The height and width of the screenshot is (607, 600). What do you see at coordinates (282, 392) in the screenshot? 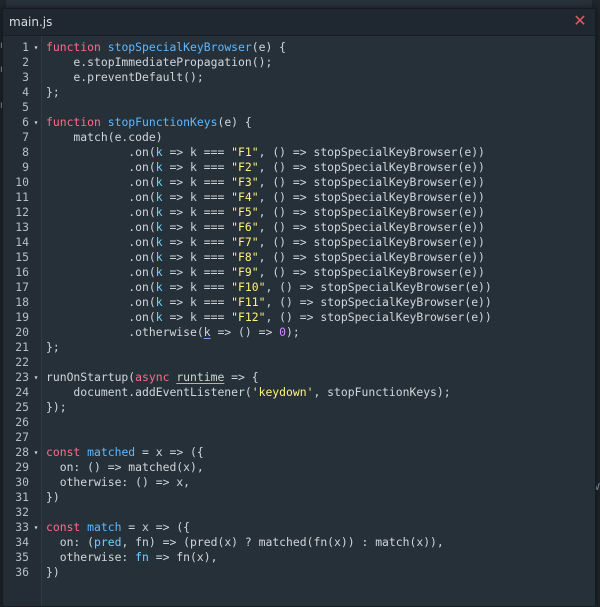
I see `code-token: 'keydown'` at bounding box center [282, 392].